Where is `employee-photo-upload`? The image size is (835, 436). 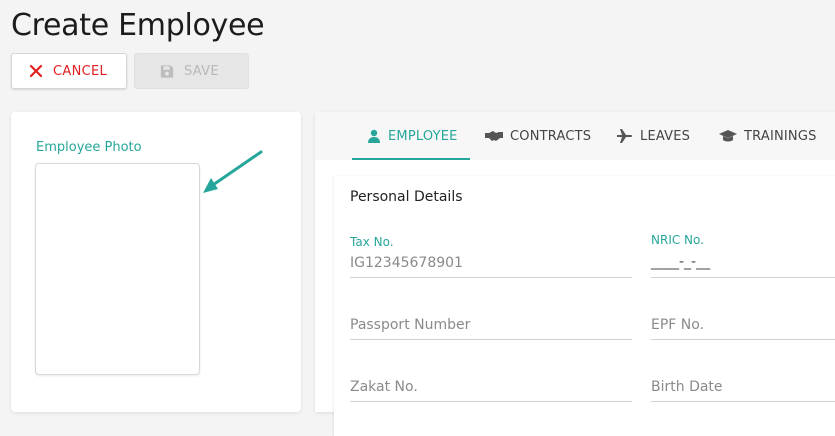
employee-photo-upload is located at coordinates (117, 269).